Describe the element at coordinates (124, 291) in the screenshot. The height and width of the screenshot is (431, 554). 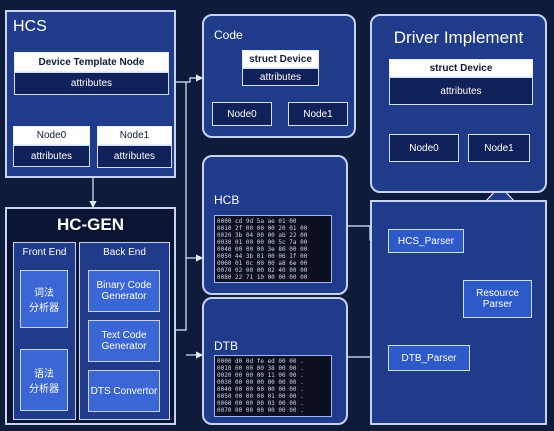
I see `binary-code-generator: Binary Code Generator` at that location.